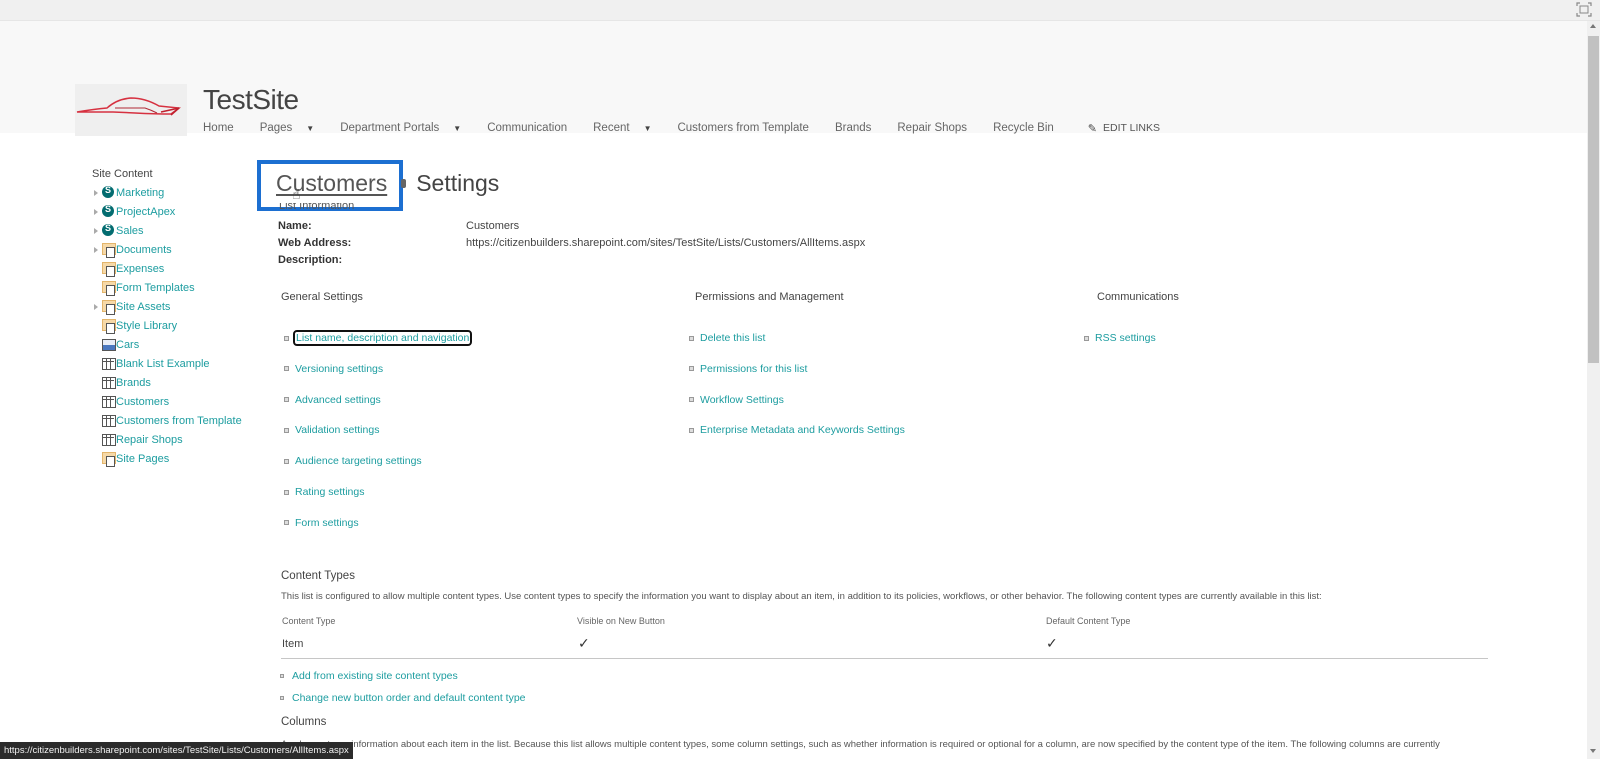 The height and width of the screenshot is (759, 1600). What do you see at coordinates (1120, 338) in the screenshot?
I see `settings-link-rss-settings: RSS settings` at bounding box center [1120, 338].